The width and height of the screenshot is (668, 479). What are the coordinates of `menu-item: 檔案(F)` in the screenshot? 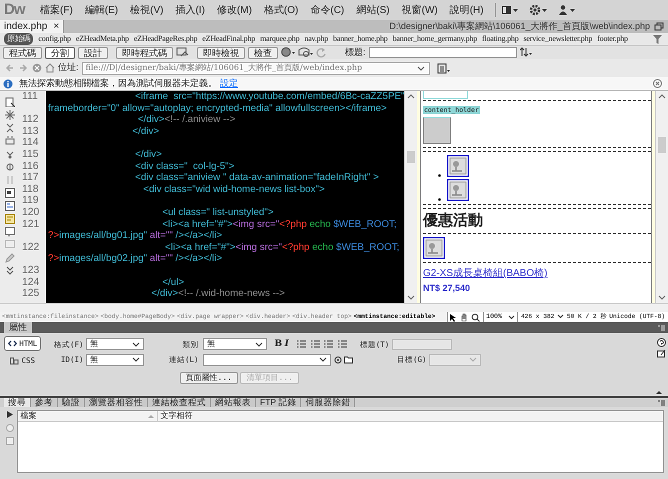 It's located at (56, 10).